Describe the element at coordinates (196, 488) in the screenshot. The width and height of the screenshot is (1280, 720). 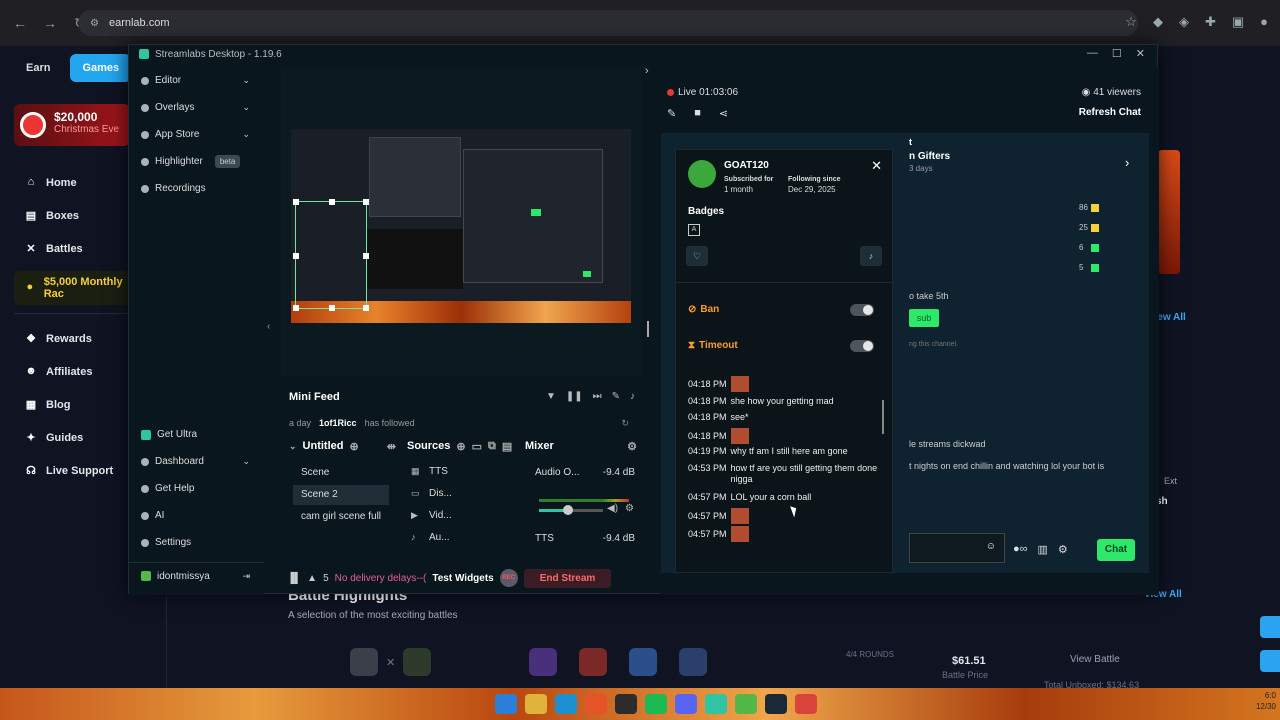
I see `sidebar-item-get-help: Get Help` at that location.